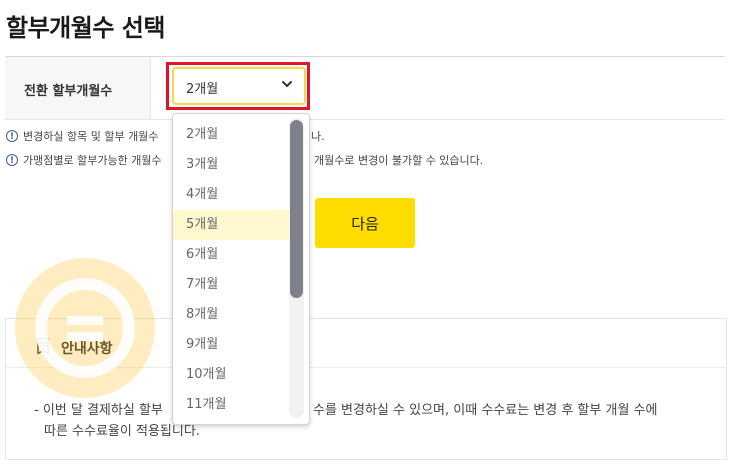  I want to click on next-button: 다음, so click(365, 223).